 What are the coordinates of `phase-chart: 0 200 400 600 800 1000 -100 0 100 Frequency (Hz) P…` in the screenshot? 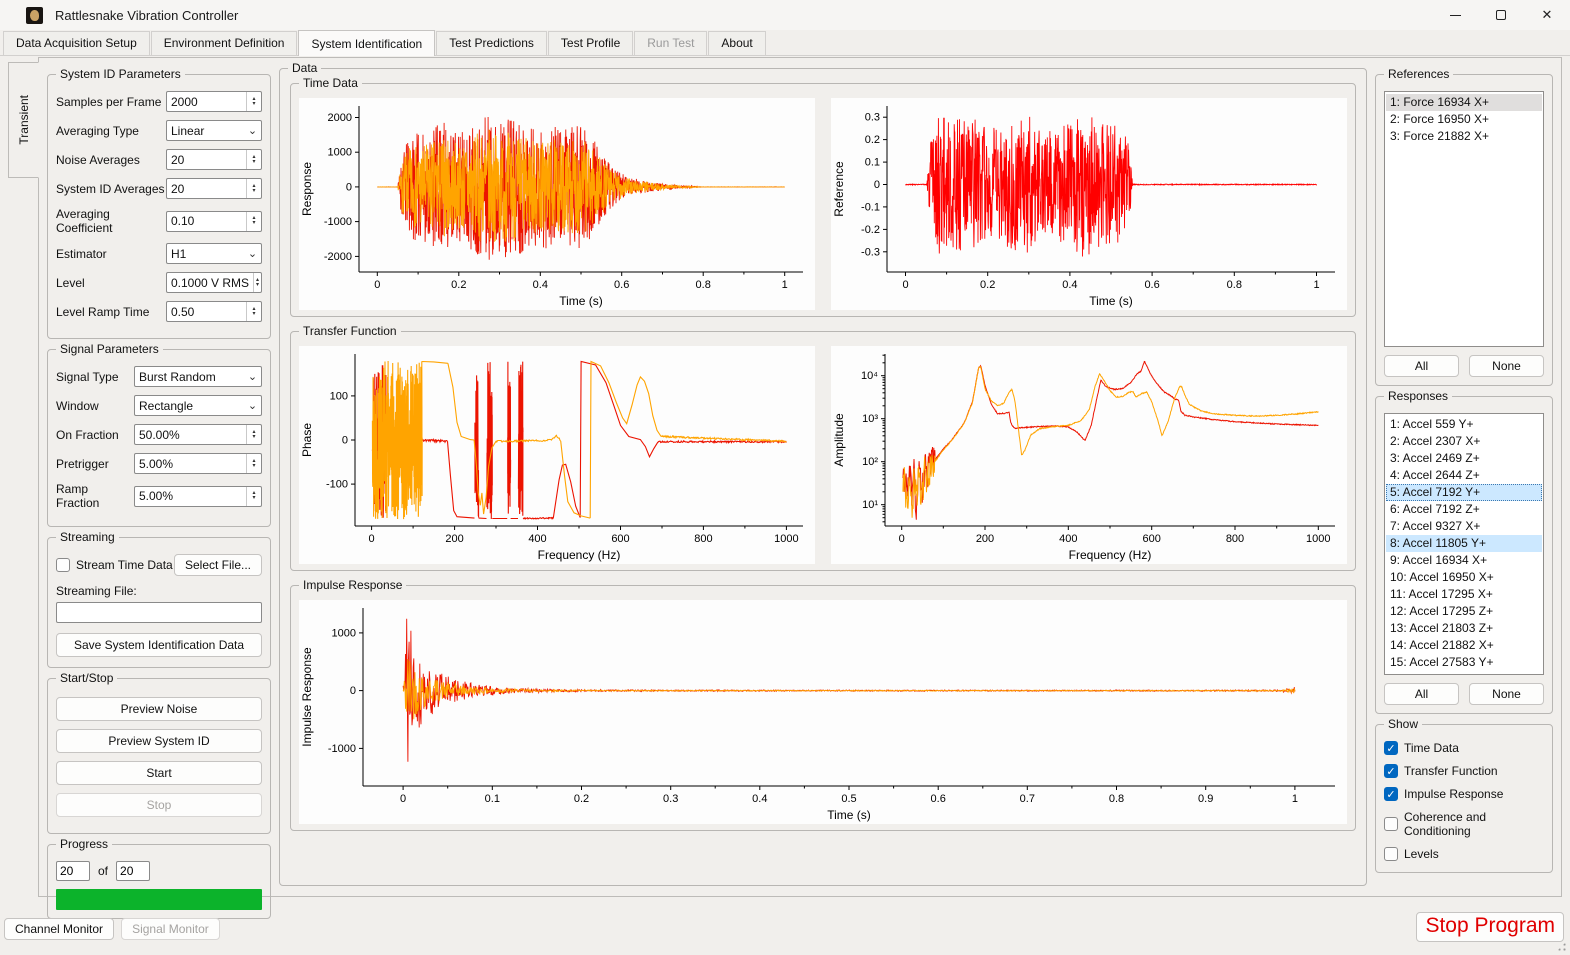 It's located at (557, 455).